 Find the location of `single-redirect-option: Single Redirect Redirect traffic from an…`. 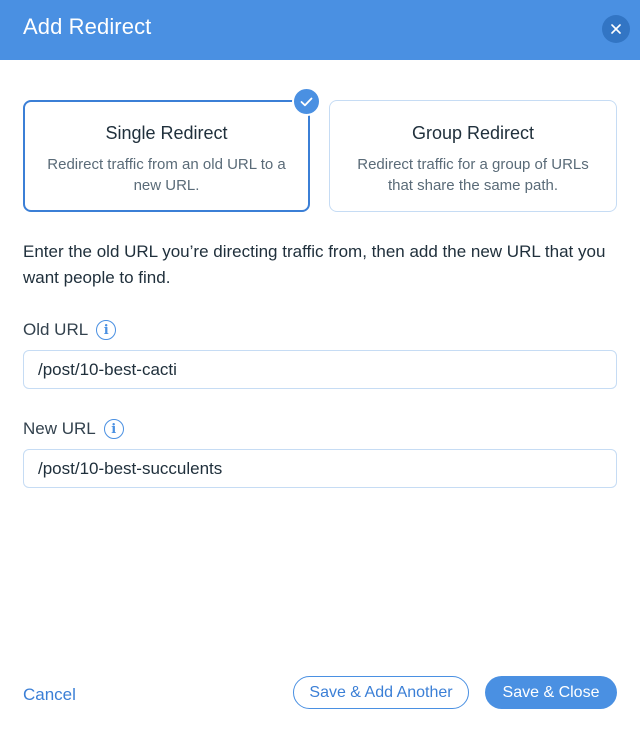

single-redirect-option: Single Redirect Redirect traffic from an… is located at coordinates (166, 156).